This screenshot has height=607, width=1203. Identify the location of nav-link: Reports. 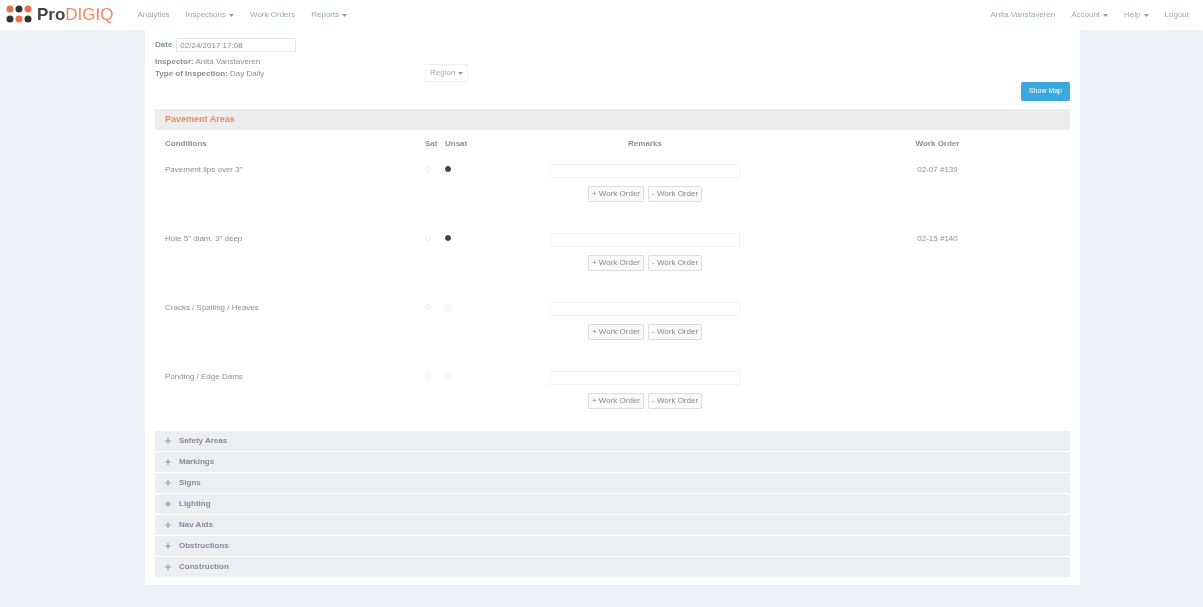
(329, 15).